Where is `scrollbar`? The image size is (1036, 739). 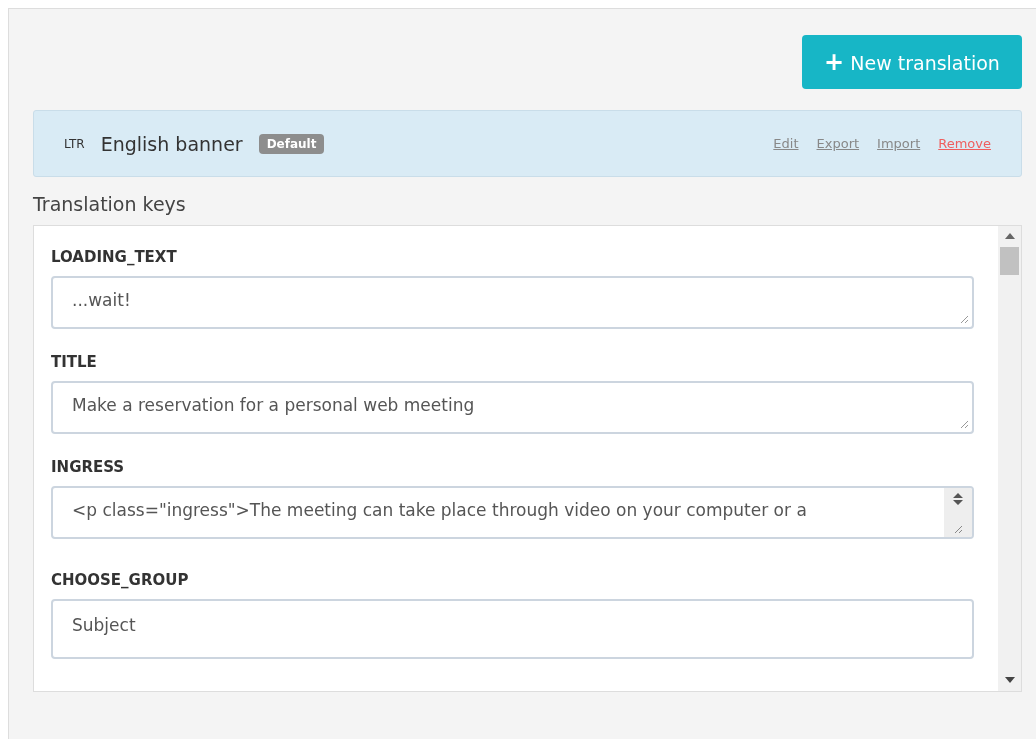 scrollbar is located at coordinates (1009, 458).